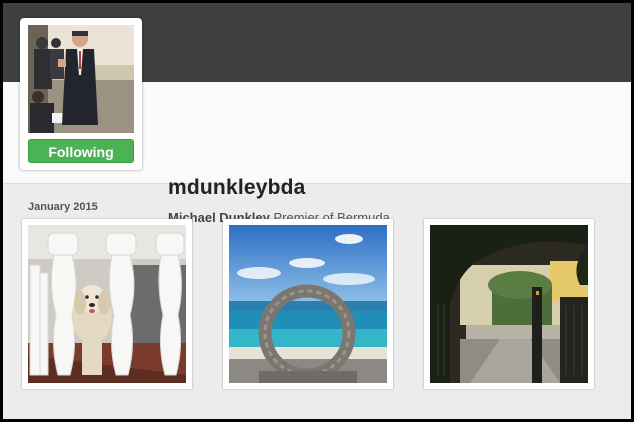  I want to click on profile-username: mdunkleybda, so click(237, 187).